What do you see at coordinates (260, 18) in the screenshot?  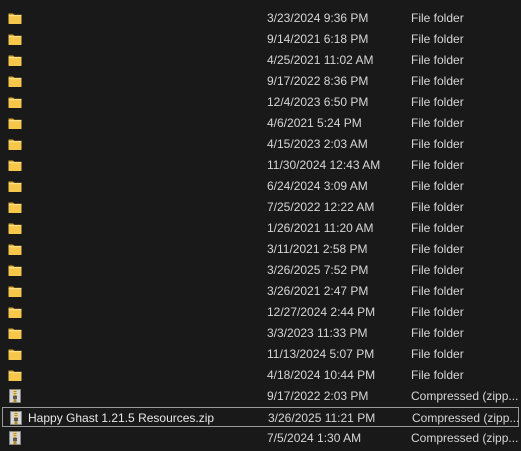 I see `folder-row: 3/23/2024 9:36 PM File folder` at bounding box center [260, 18].